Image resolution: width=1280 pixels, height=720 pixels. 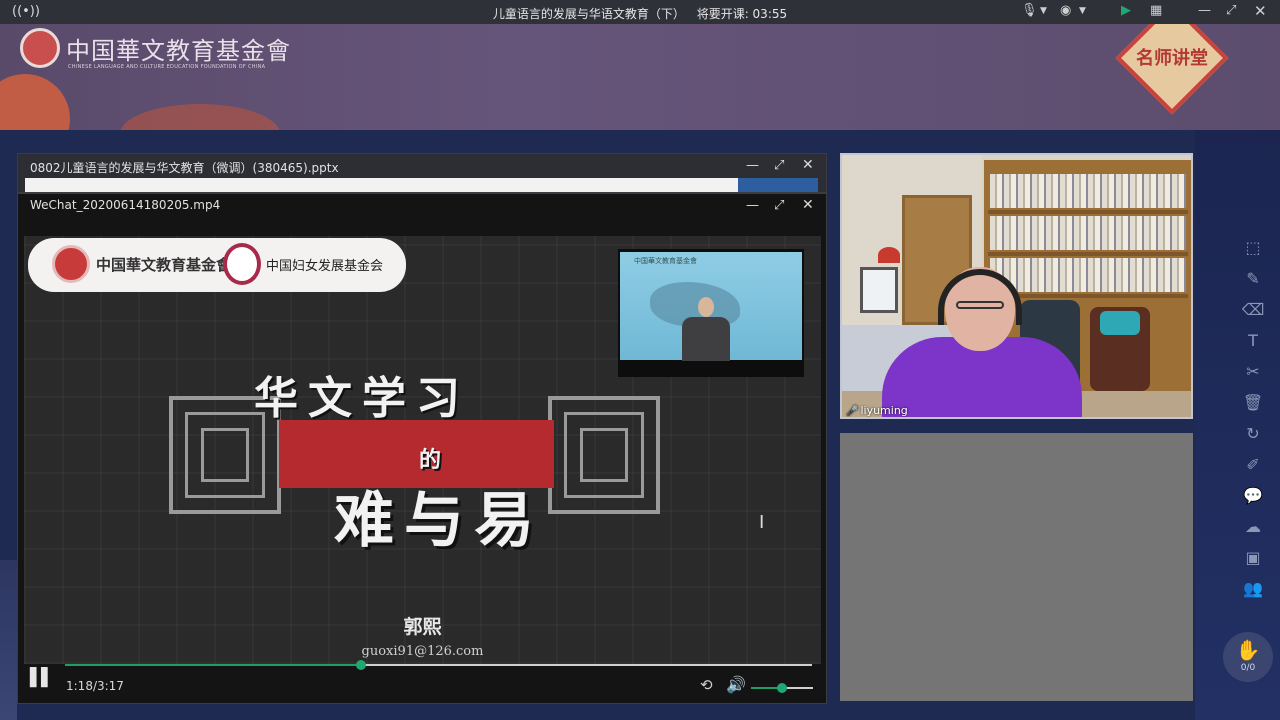 I want to click on pptx-preview-accent, so click(x=778, y=185).